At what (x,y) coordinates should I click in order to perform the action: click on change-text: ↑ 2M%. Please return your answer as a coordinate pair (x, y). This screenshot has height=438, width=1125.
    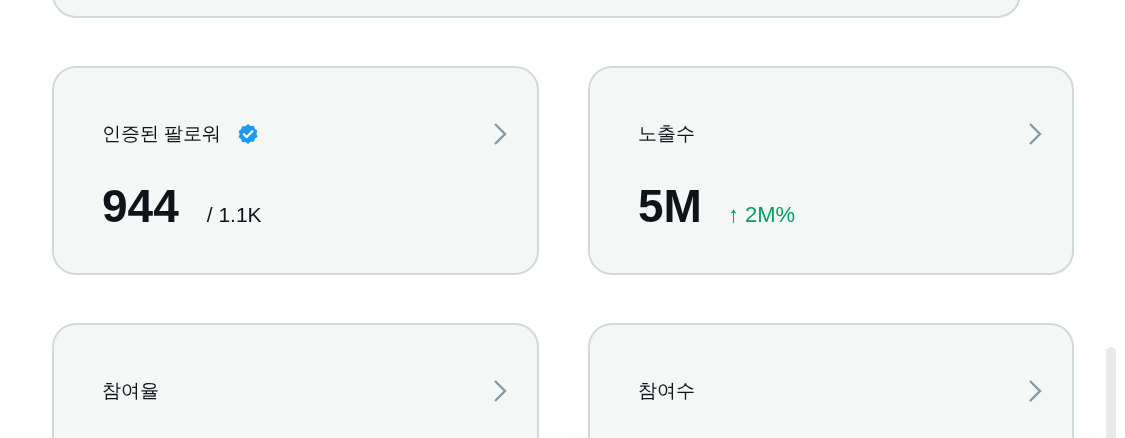
    Looking at the image, I should click on (761, 214).